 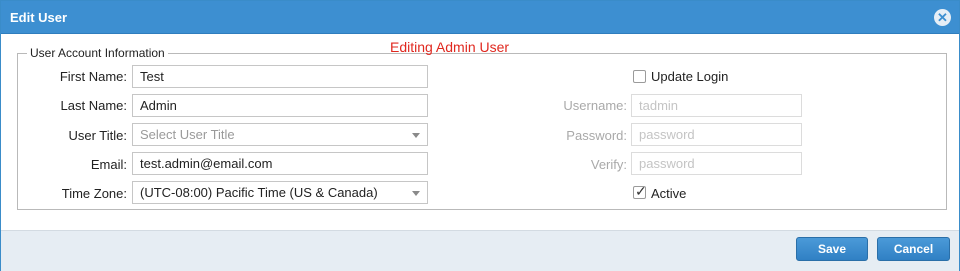 I want to click on dialog-titlebar: Edit User ✕, so click(x=480, y=17).